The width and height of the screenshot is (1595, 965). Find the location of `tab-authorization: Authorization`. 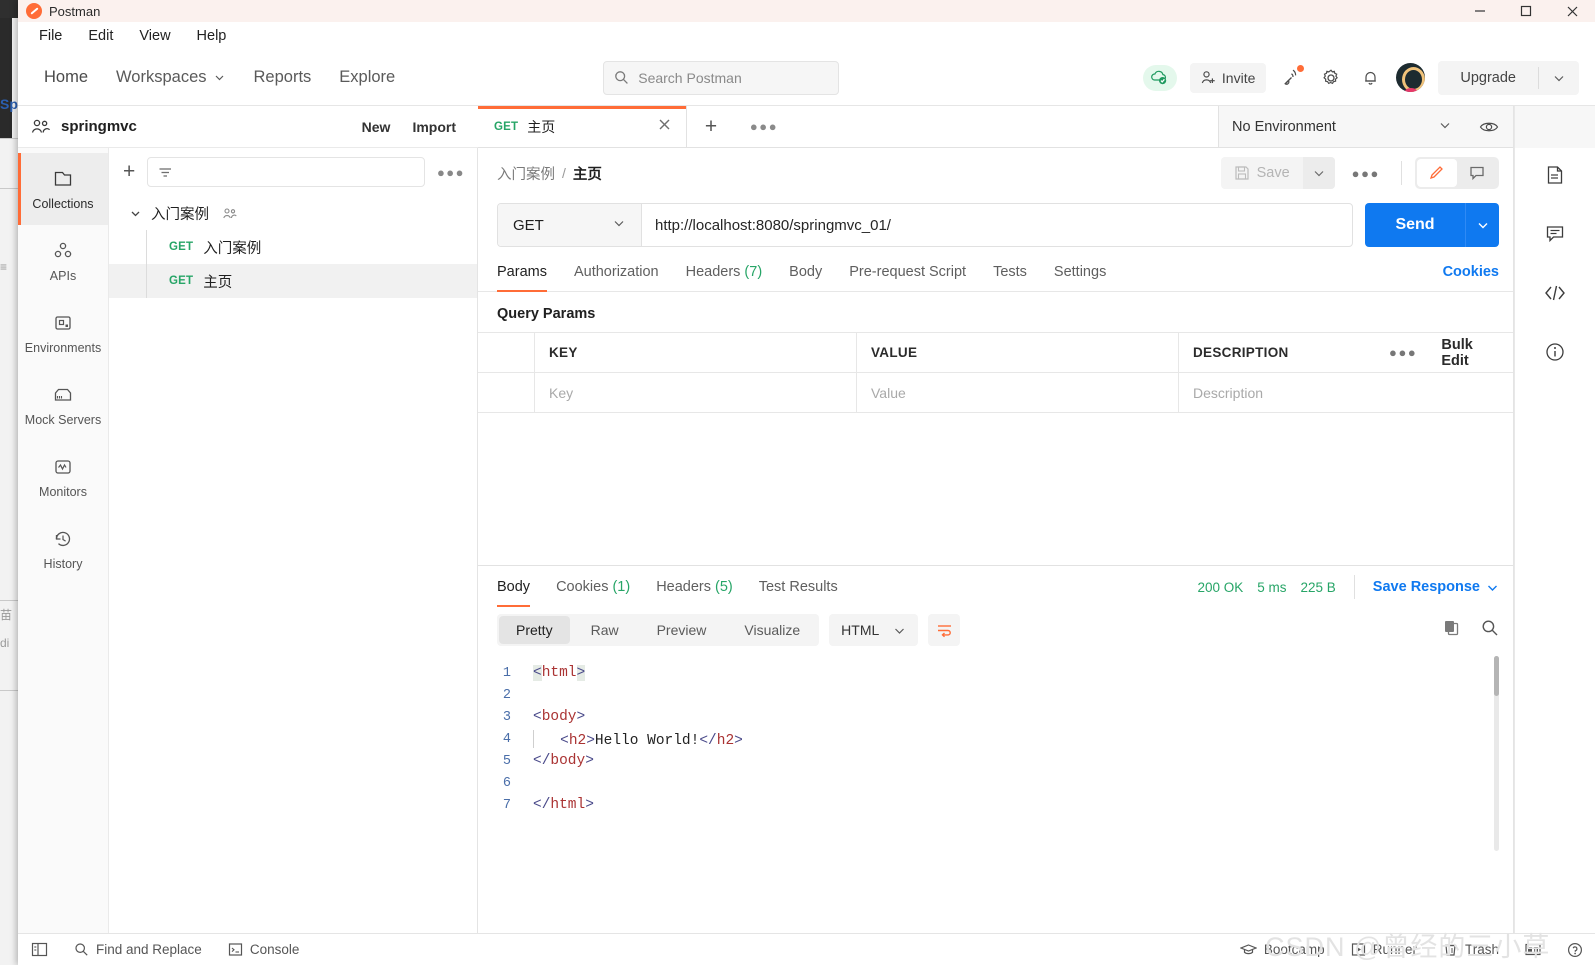

tab-authorization: Authorization is located at coordinates (616, 272).